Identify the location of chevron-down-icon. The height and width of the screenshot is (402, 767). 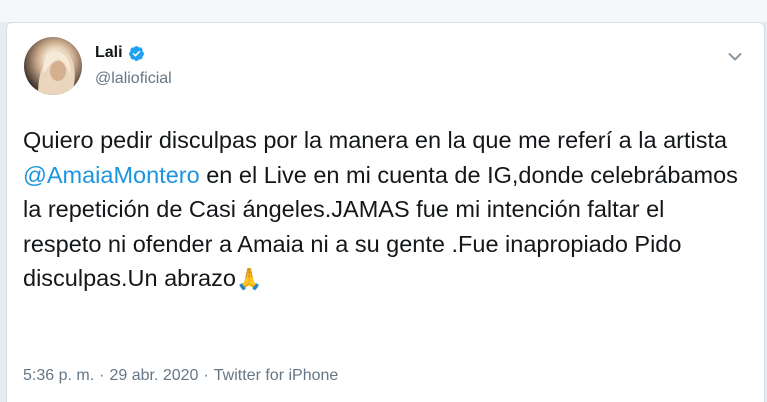
(735, 55).